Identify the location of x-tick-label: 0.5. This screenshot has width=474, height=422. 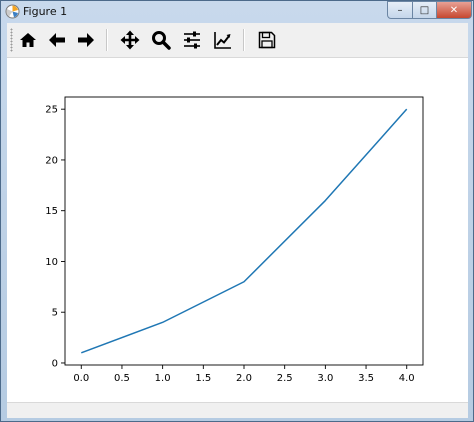
(122, 378).